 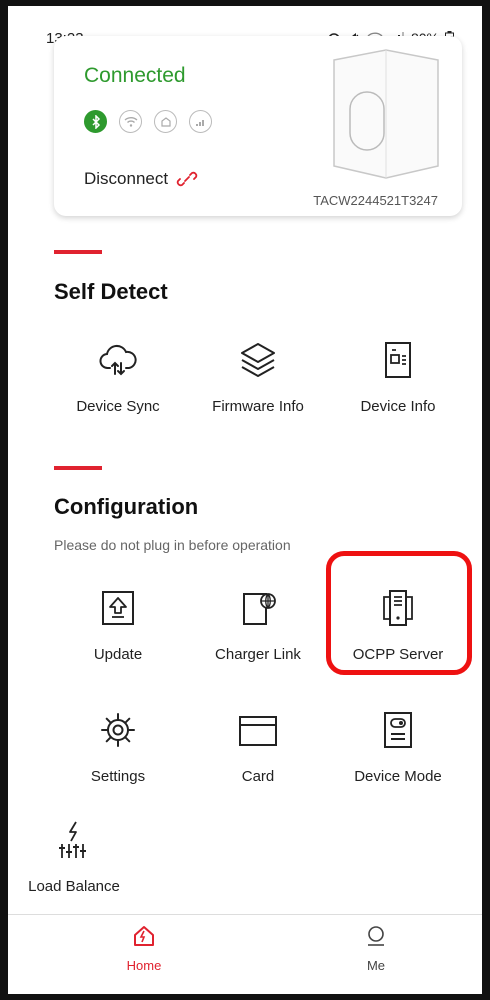 I want to click on document-icon, so click(x=398, y=360).